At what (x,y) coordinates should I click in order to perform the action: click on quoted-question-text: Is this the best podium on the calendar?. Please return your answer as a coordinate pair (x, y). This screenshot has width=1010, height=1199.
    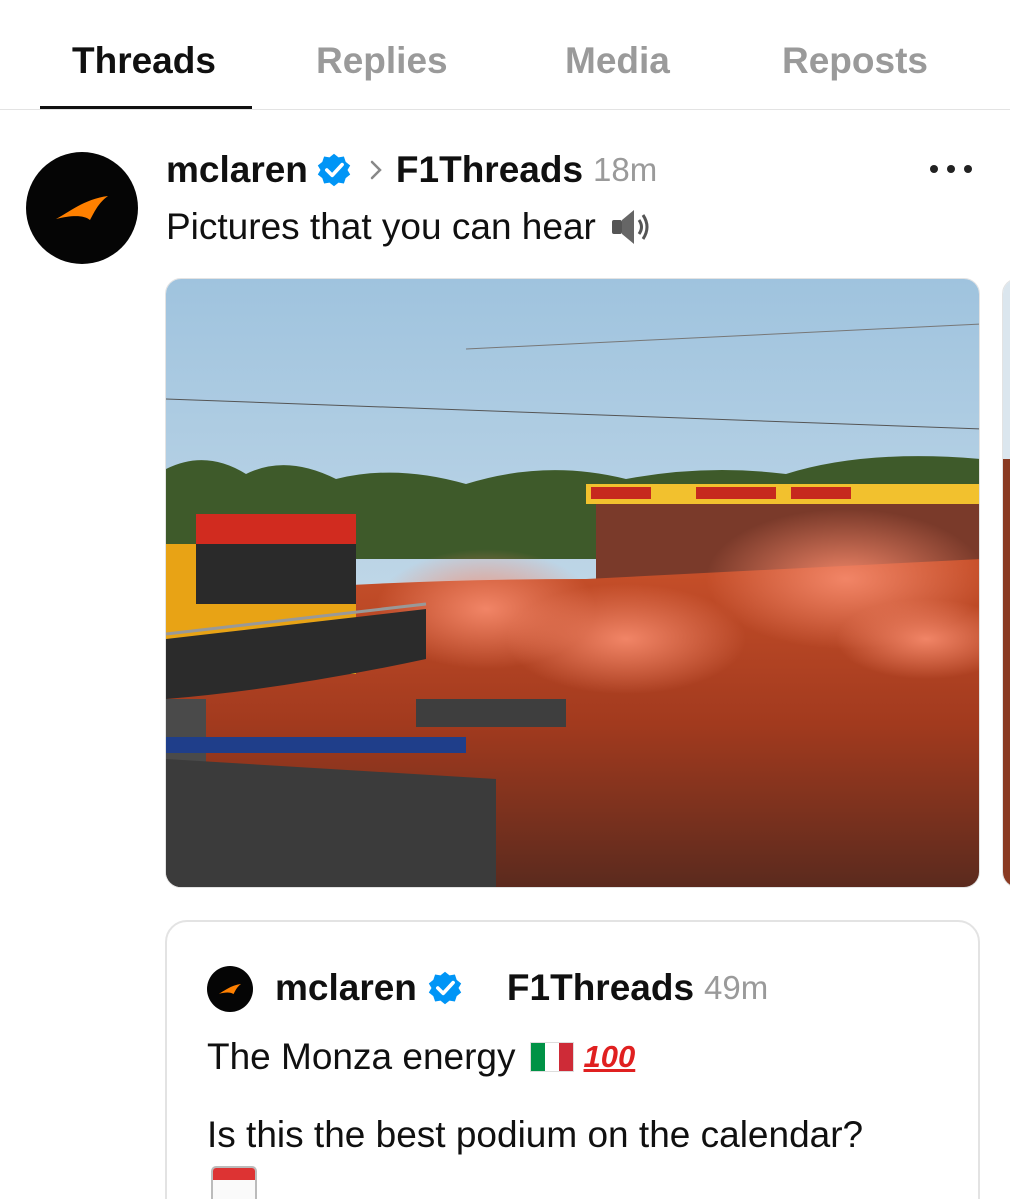
    Looking at the image, I should click on (535, 1134).